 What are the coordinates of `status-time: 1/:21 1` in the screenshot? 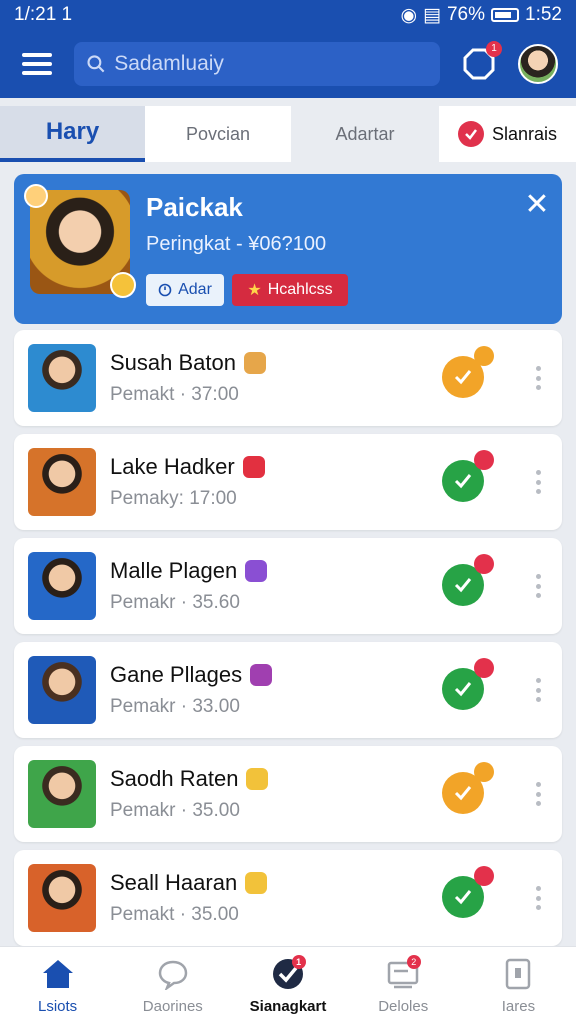 It's located at (43, 14).